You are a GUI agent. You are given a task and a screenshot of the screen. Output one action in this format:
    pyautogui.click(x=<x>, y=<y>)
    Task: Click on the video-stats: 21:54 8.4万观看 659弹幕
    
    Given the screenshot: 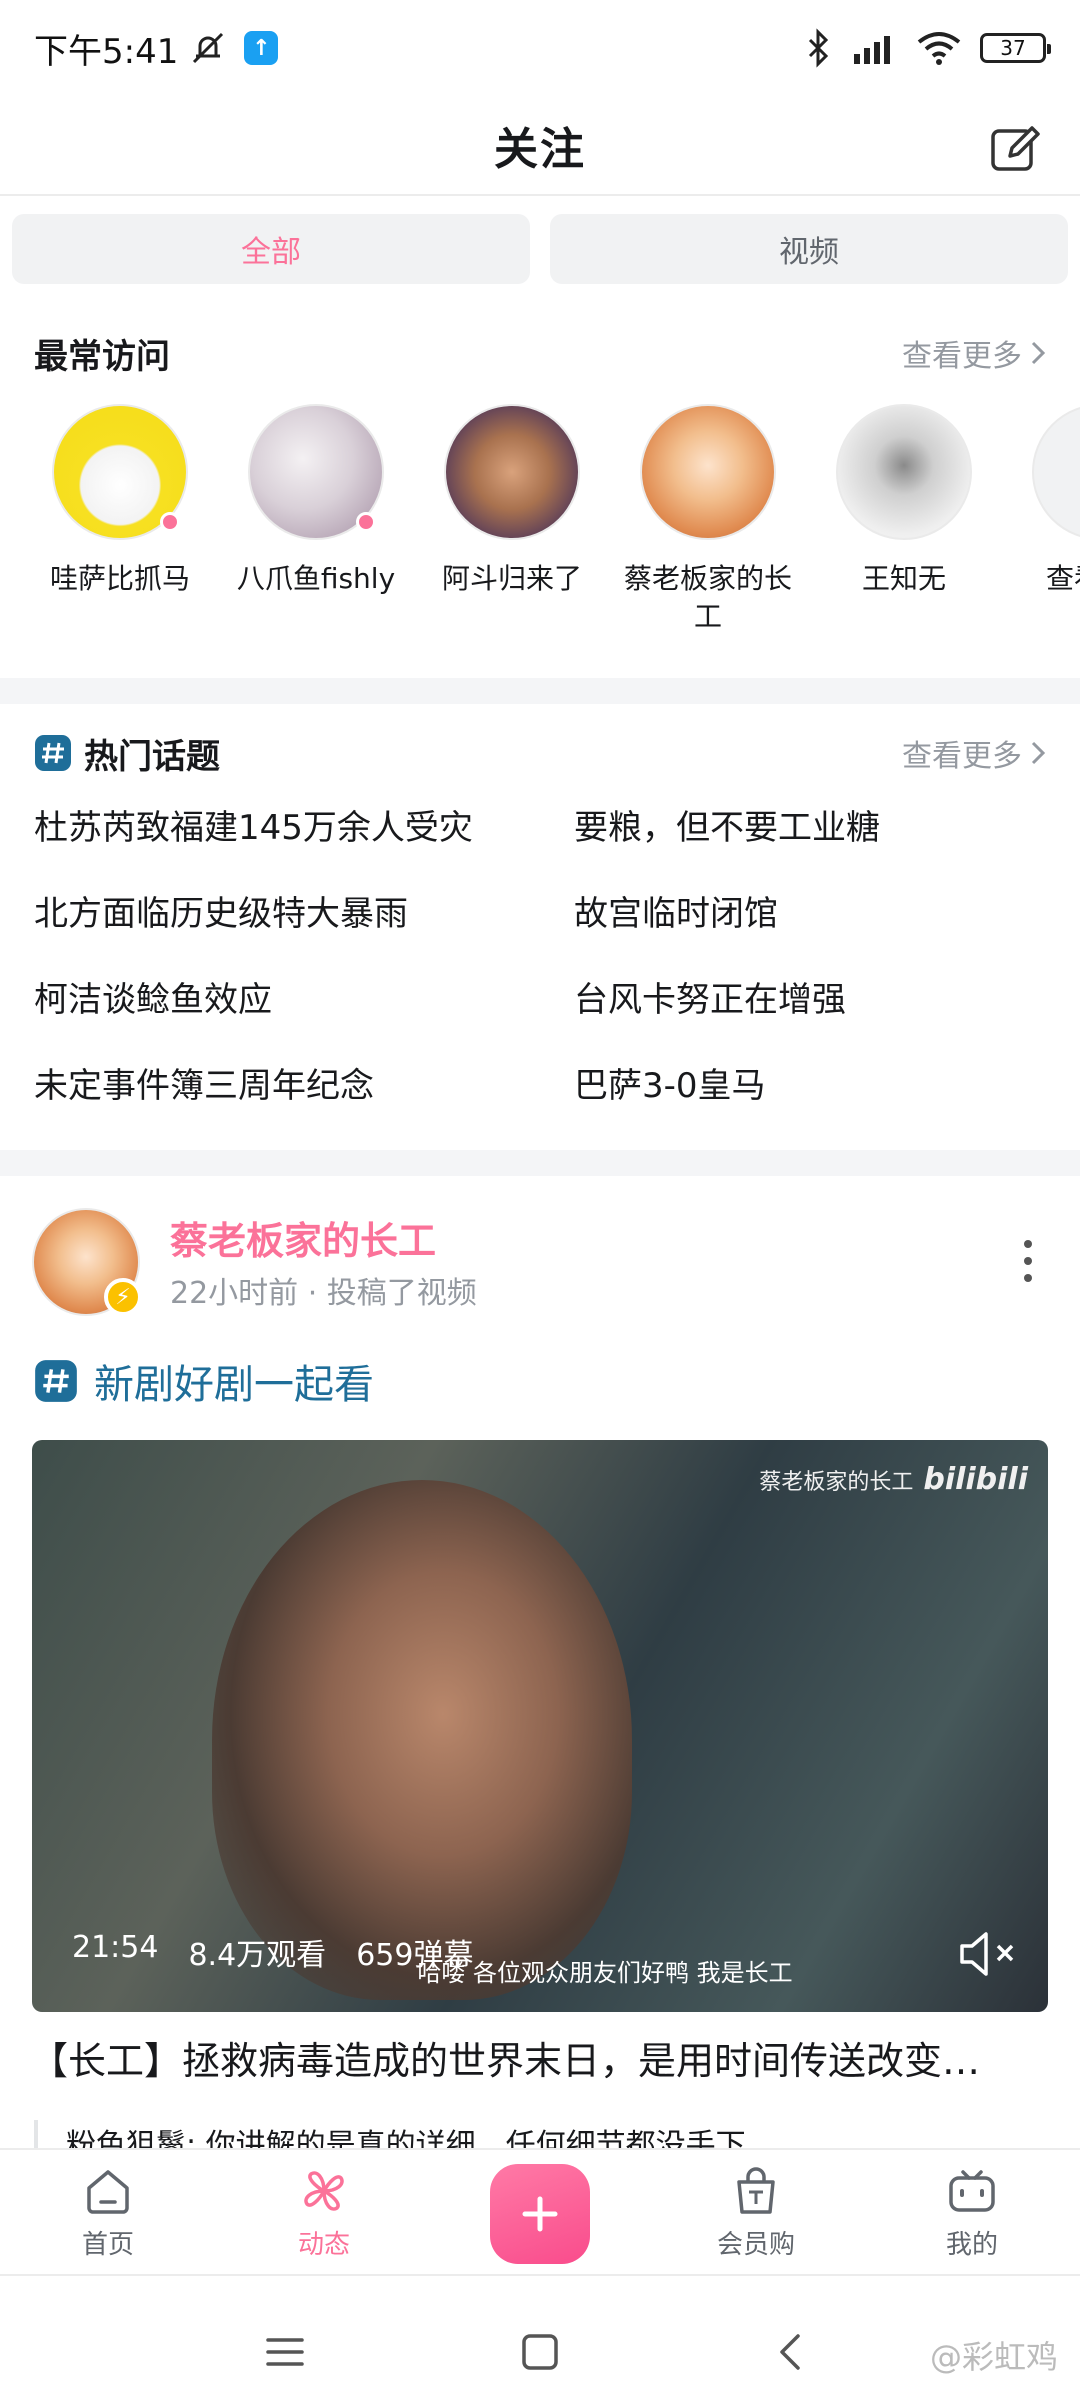 What is the action you would take?
    pyautogui.click(x=272, y=1952)
    